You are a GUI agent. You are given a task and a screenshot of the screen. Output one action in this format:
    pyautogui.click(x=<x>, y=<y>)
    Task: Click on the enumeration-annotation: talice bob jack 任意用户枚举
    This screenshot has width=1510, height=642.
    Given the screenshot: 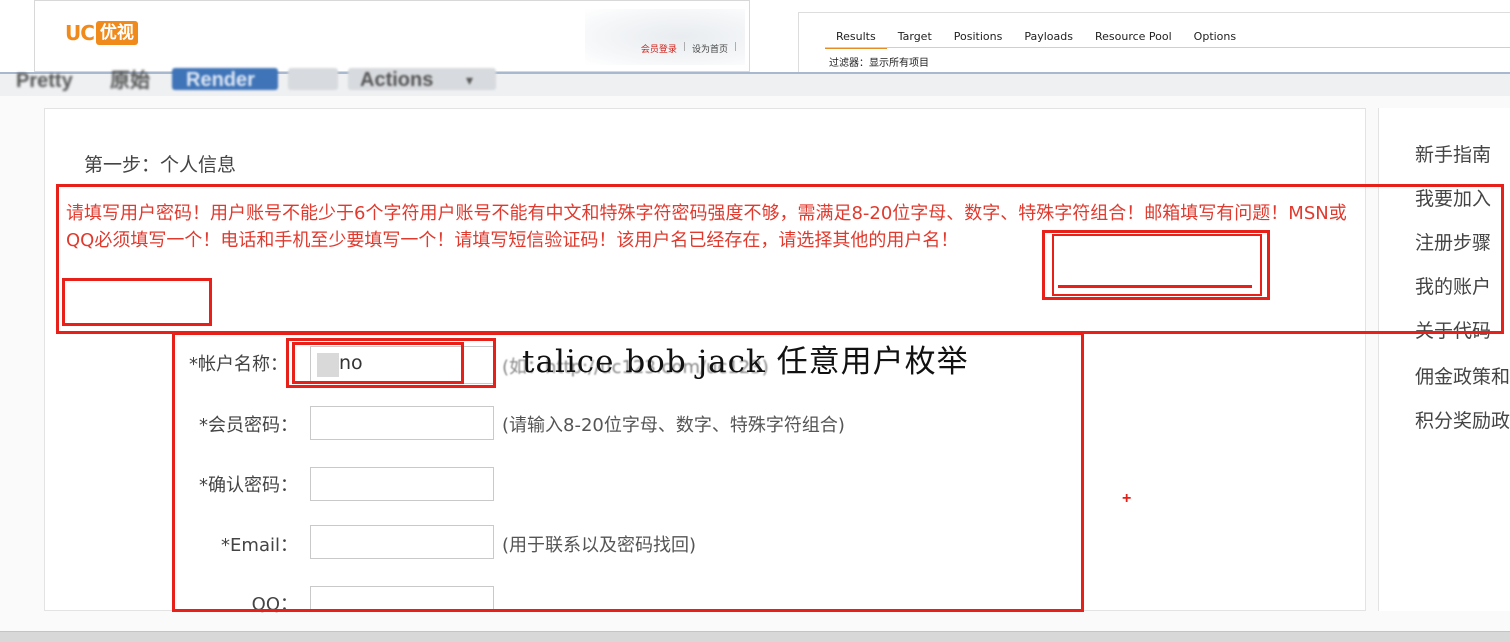 What is the action you would take?
    pyautogui.click(x=745, y=362)
    